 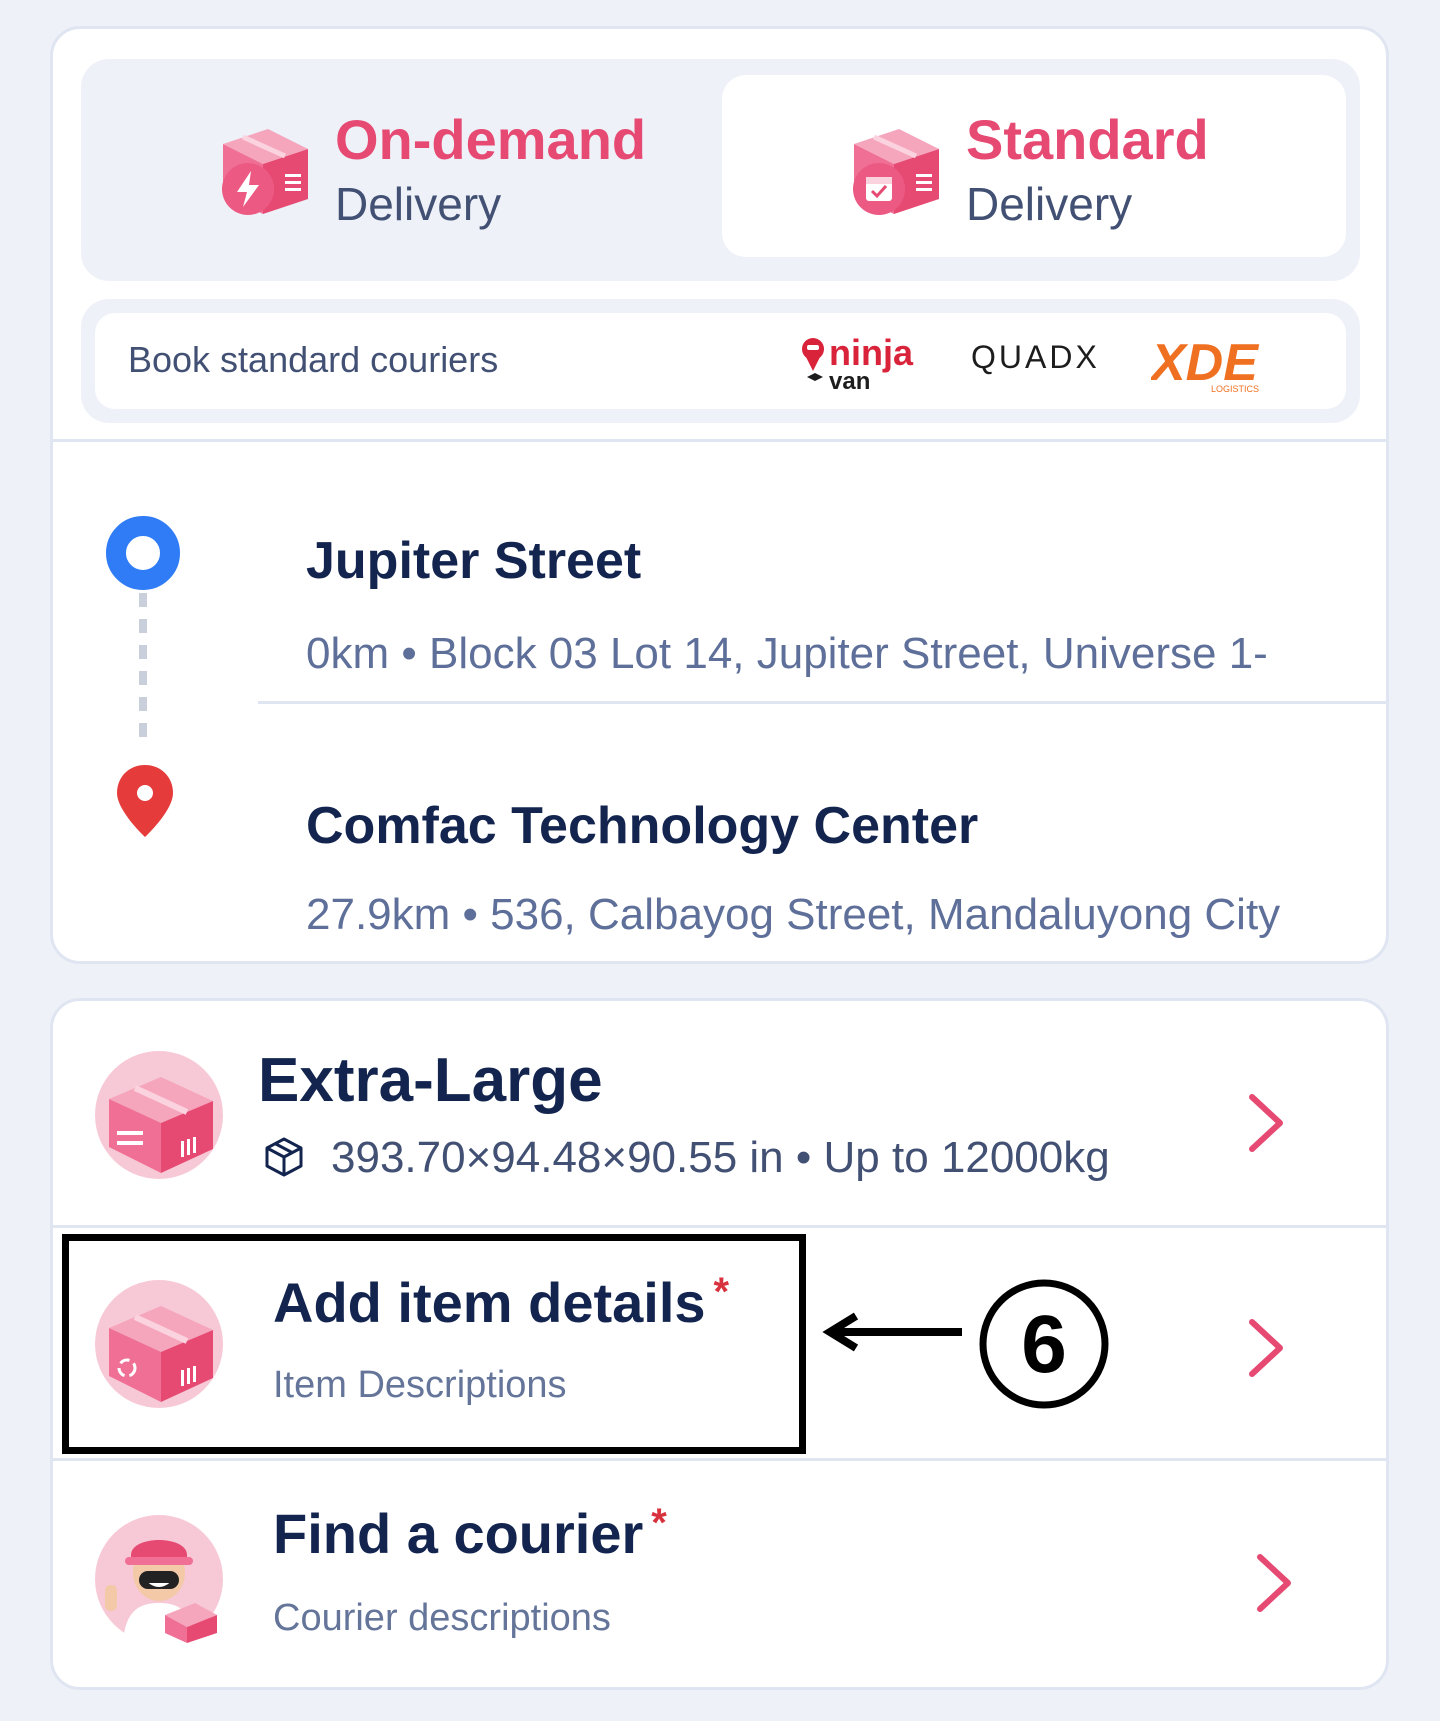 What do you see at coordinates (442, 1618) in the screenshot?
I see `courier-descriptions-subtitle: Courier descriptions` at bounding box center [442, 1618].